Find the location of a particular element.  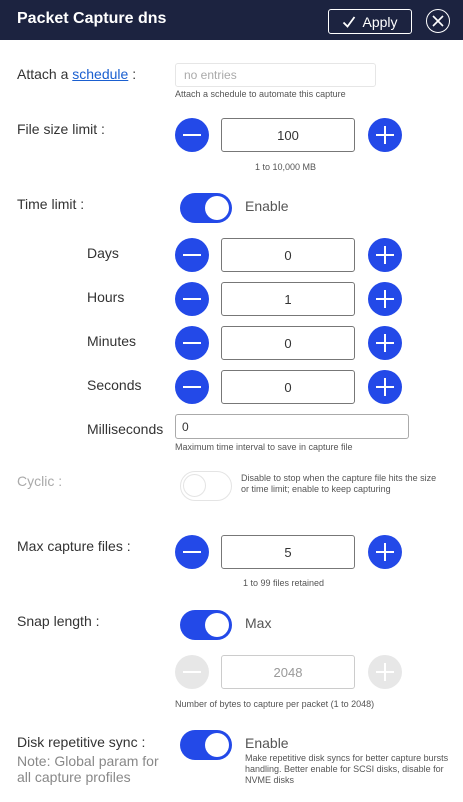

milliseconds-value: 0 is located at coordinates (185, 426).